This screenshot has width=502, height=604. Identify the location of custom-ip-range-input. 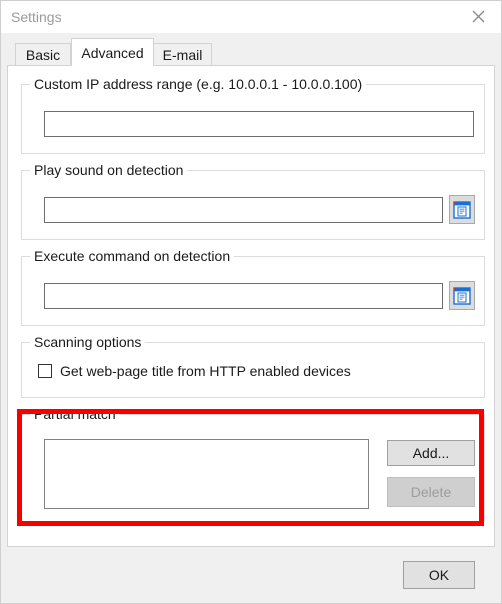
(259, 124).